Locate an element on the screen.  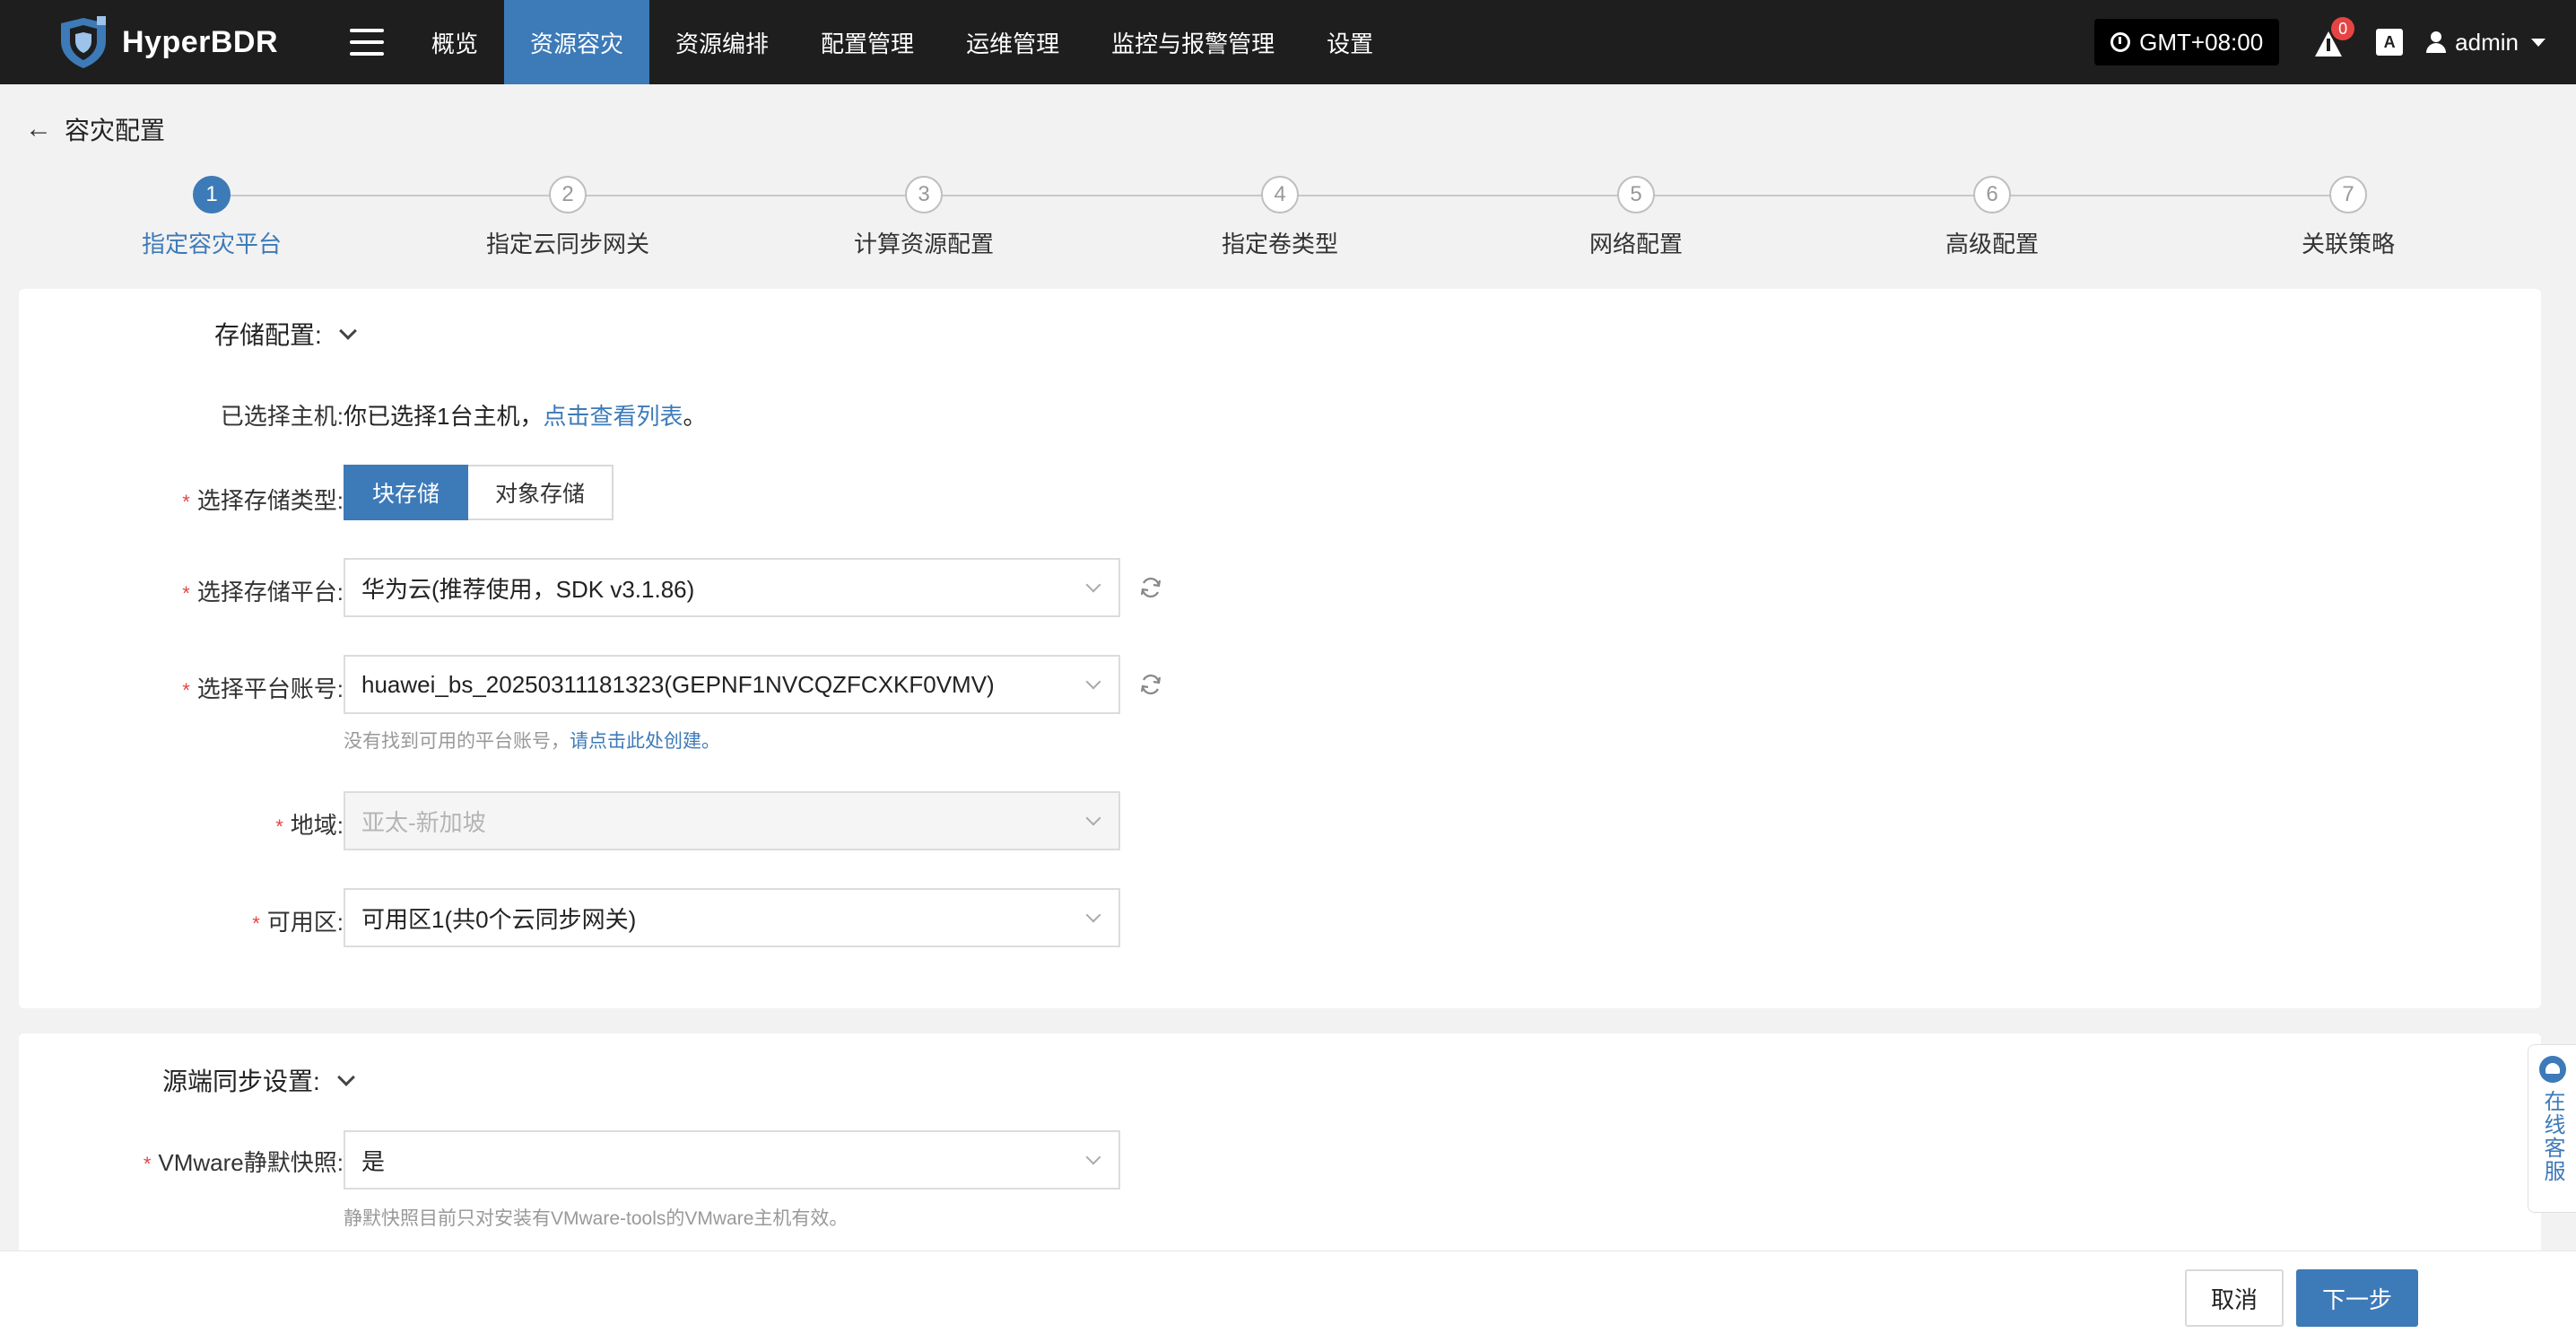
headset-icon is located at coordinates (2552, 1069).